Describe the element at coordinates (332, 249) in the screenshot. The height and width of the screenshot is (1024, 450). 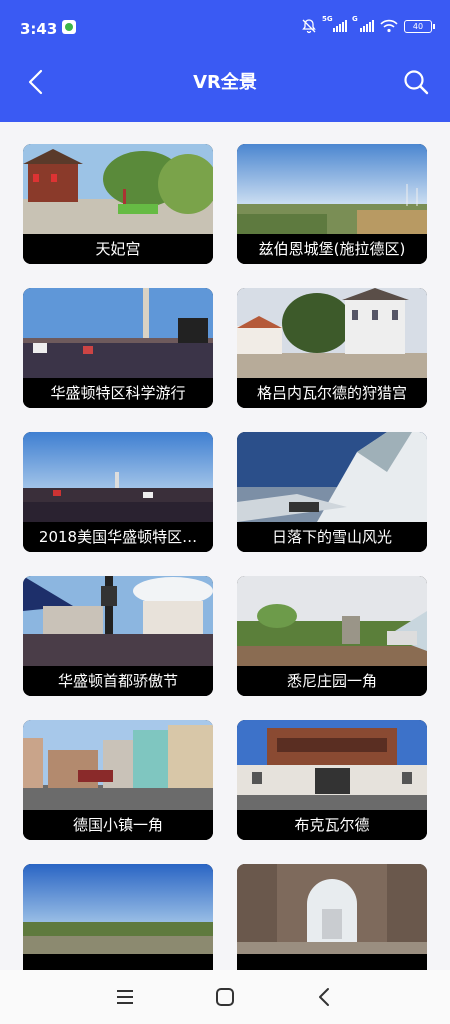
I see `card-title: 兹伯恩城堡(施拉德区)` at that location.